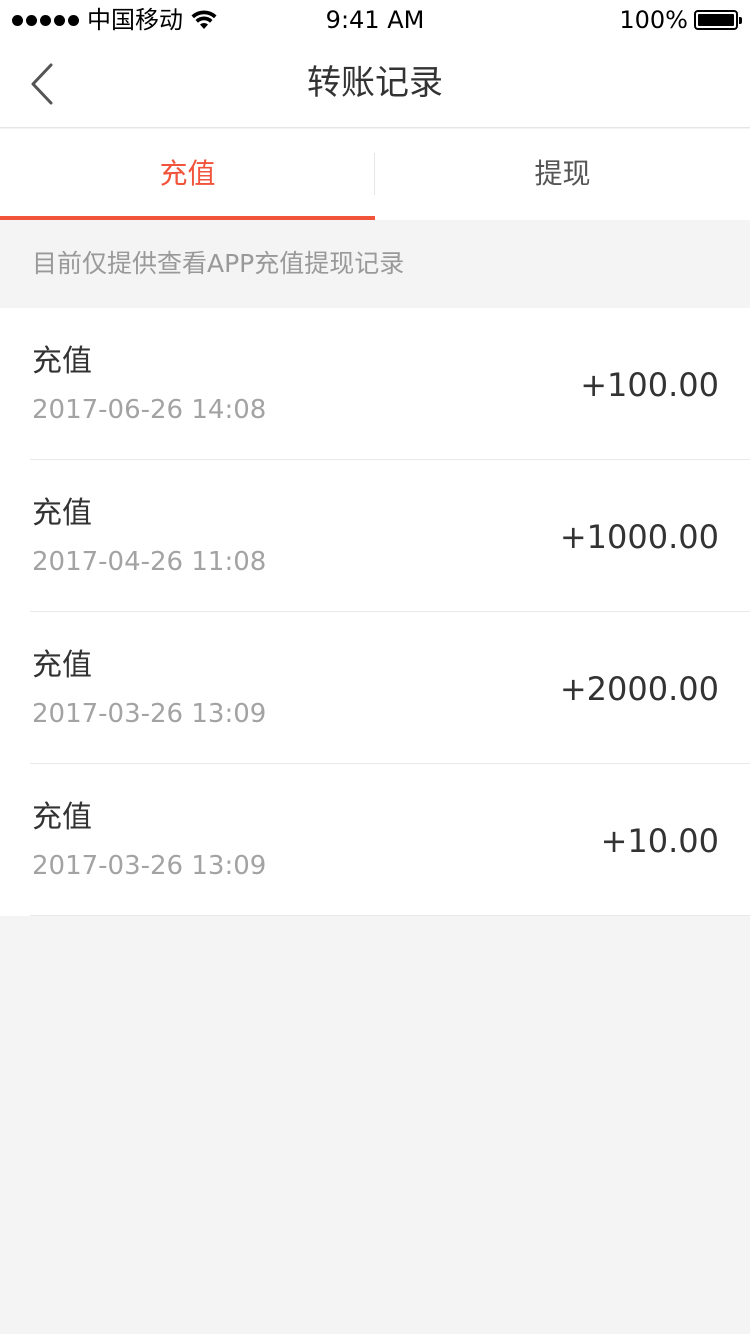 Image resolution: width=750 pixels, height=1334 pixels. What do you see at coordinates (375, 264) in the screenshot?
I see `notice-text: 目前仅提供查看APP充值提现记录` at bounding box center [375, 264].